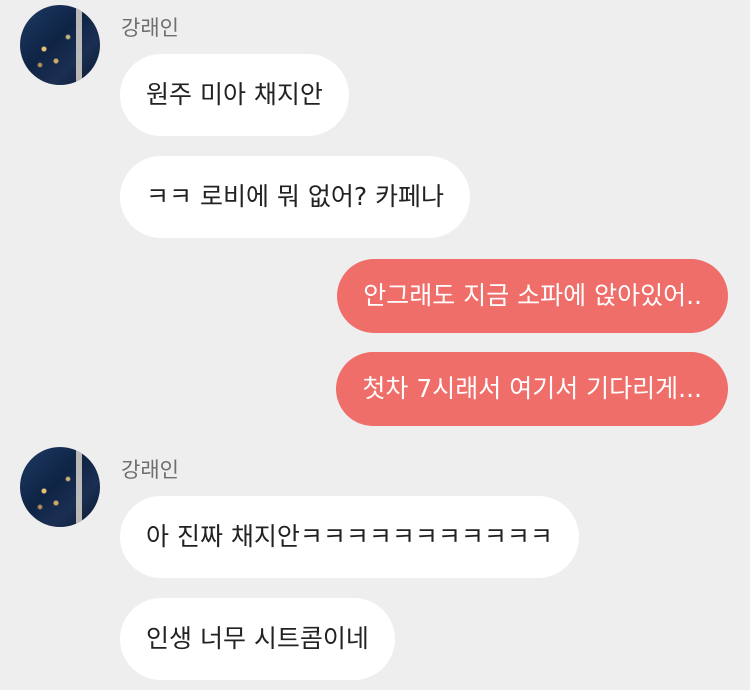 This screenshot has height=690, width=750. What do you see at coordinates (349, 537) in the screenshot?
I see `incoming-message: 아 진짜 채지안ㅋㅋㅋㅋㅋㅋㅋㅋㅋㅋㅋ` at bounding box center [349, 537].